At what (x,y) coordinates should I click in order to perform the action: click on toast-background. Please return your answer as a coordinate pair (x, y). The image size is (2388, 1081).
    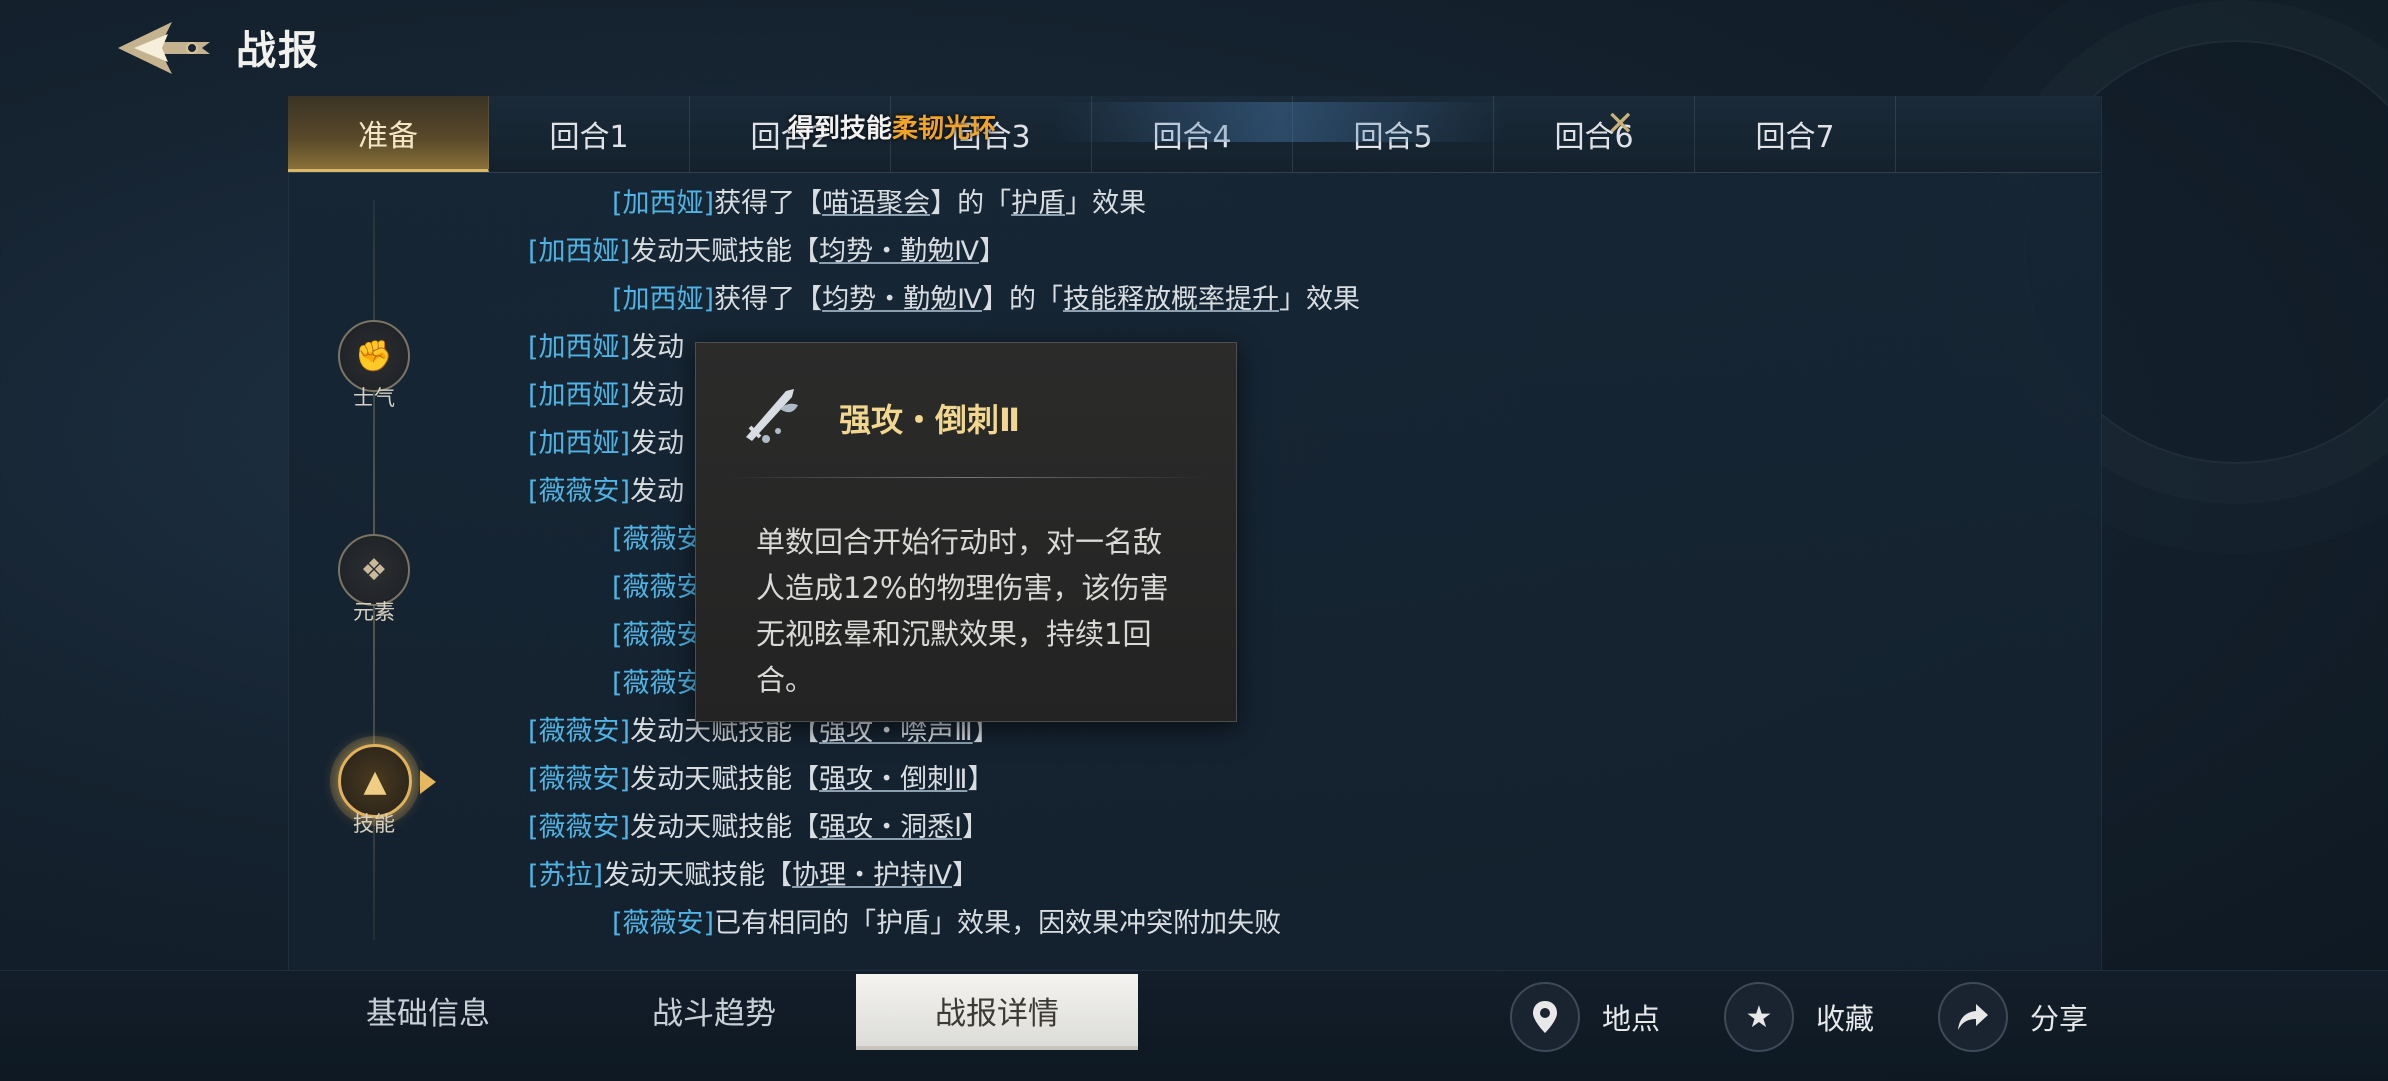
    Looking at the image, I should click on (1280, 122).